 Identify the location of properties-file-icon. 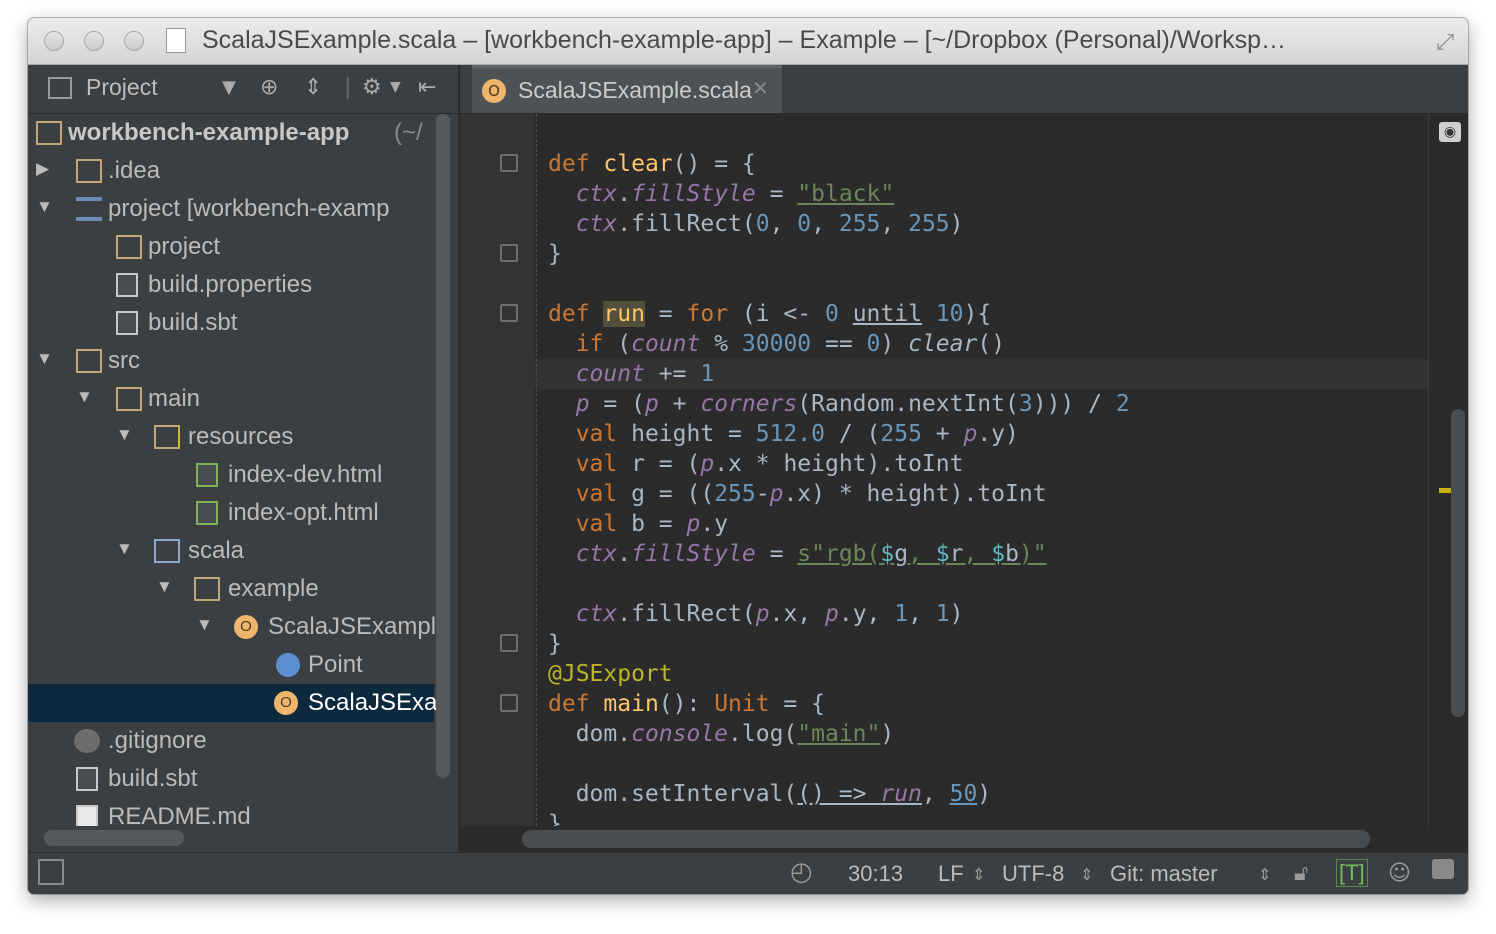
(127, 285).